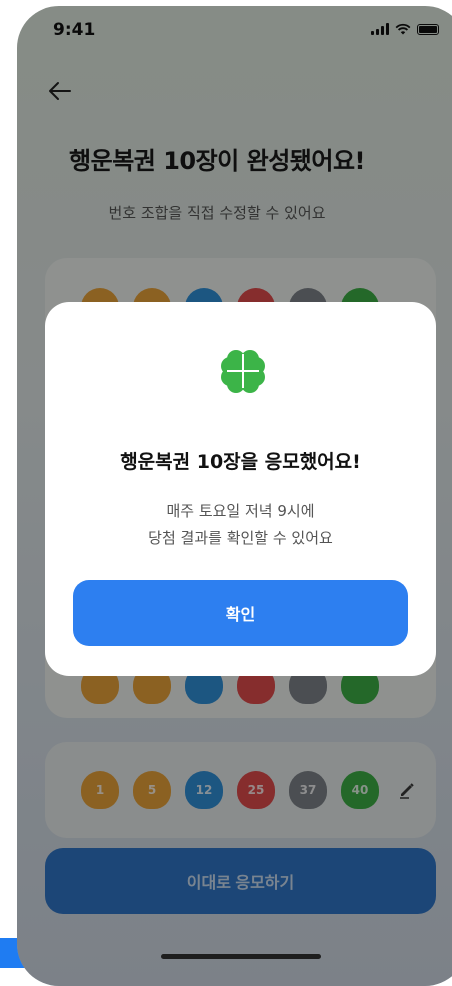 Image resolution: width=452 pixels, height=986 pixels. Describe the element at coordinates (240, 511) in the screenshot. I see `dialog-description-line: 매주 토요일 저녁 9시에` at that location.